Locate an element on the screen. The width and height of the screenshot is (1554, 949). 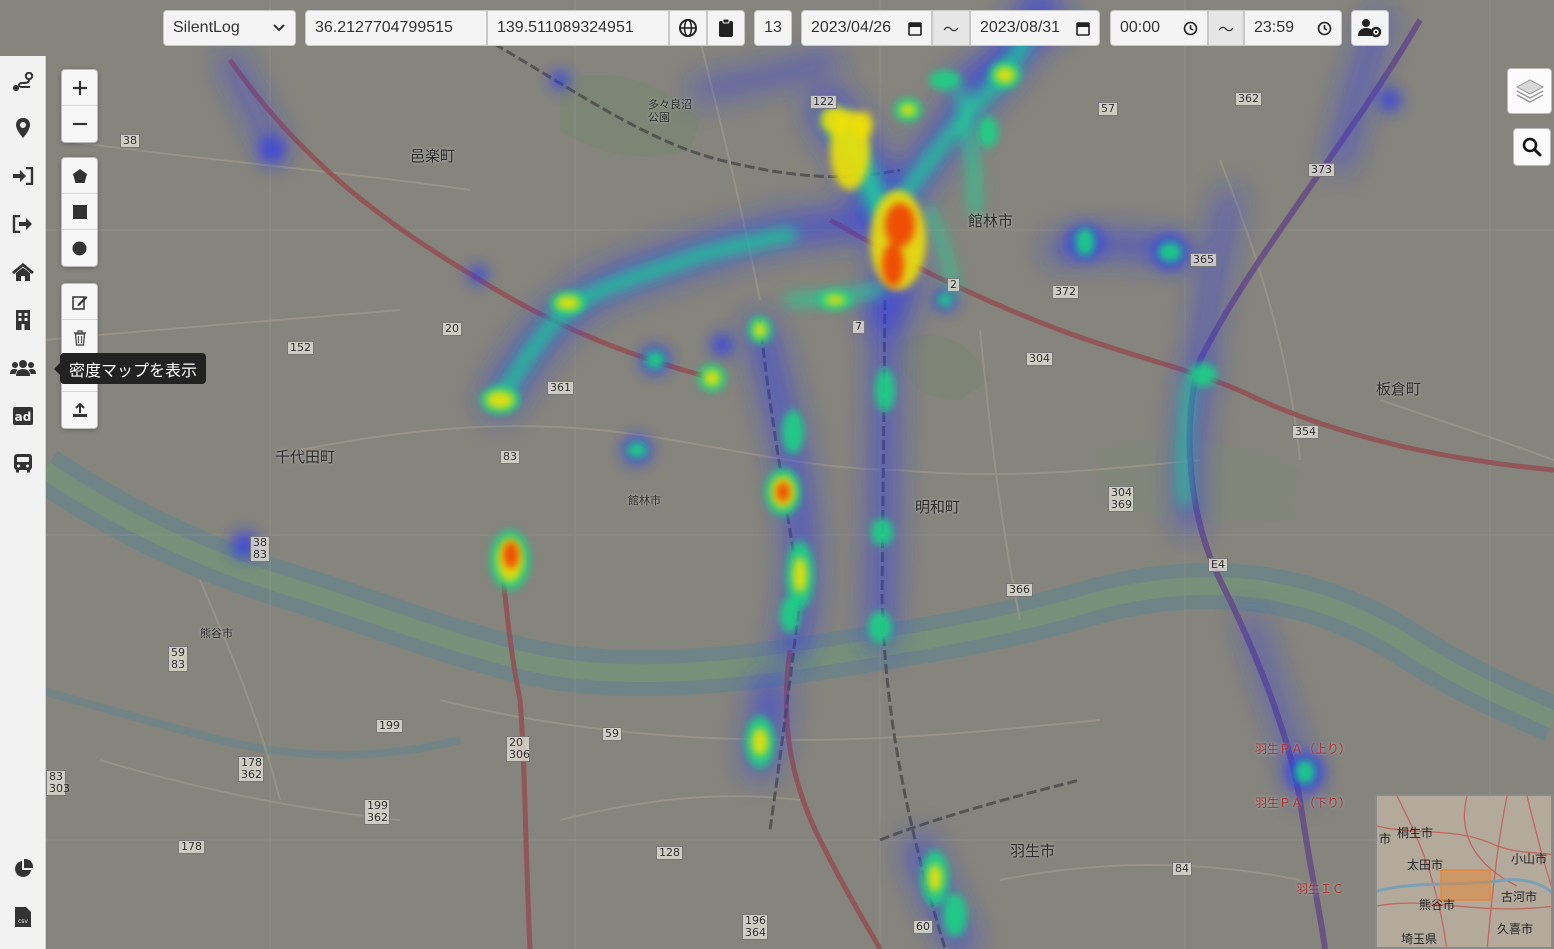
layers-icon is located at coordinates (1529, 91).